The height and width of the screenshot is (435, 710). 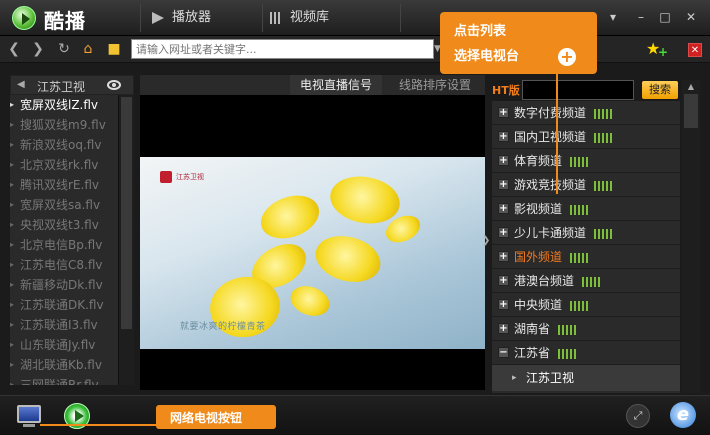 What do you see at coordinates (21, 84) in the screenshot?
I see `collapse-left-icon: ◀` at bounding box center [21, 84].